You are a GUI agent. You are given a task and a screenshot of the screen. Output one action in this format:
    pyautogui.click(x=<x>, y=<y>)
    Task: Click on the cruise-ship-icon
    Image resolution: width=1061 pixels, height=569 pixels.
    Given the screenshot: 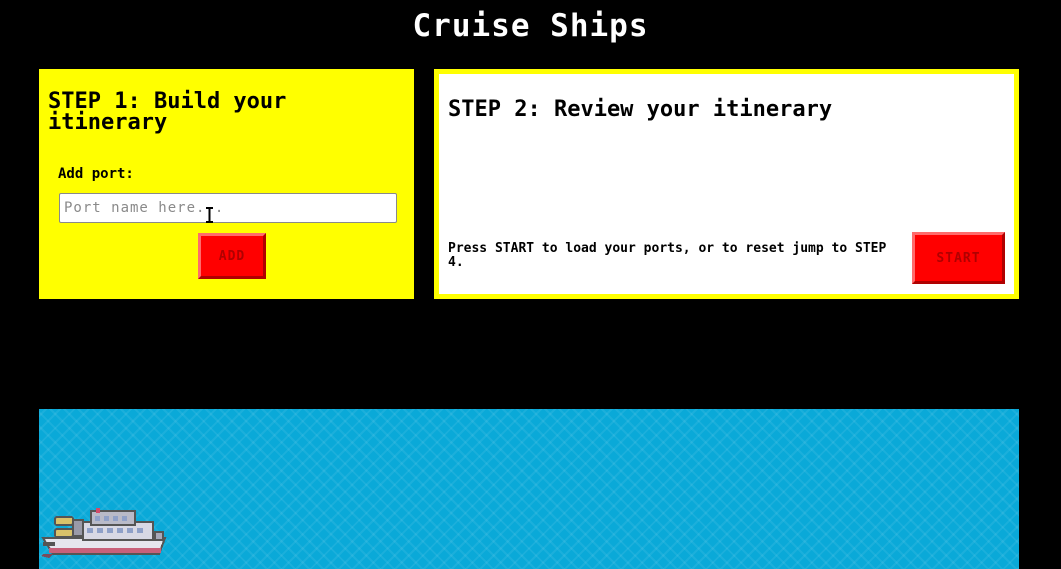 What is the action you would take?
    pyautogui.click(x=104, y=533)
    